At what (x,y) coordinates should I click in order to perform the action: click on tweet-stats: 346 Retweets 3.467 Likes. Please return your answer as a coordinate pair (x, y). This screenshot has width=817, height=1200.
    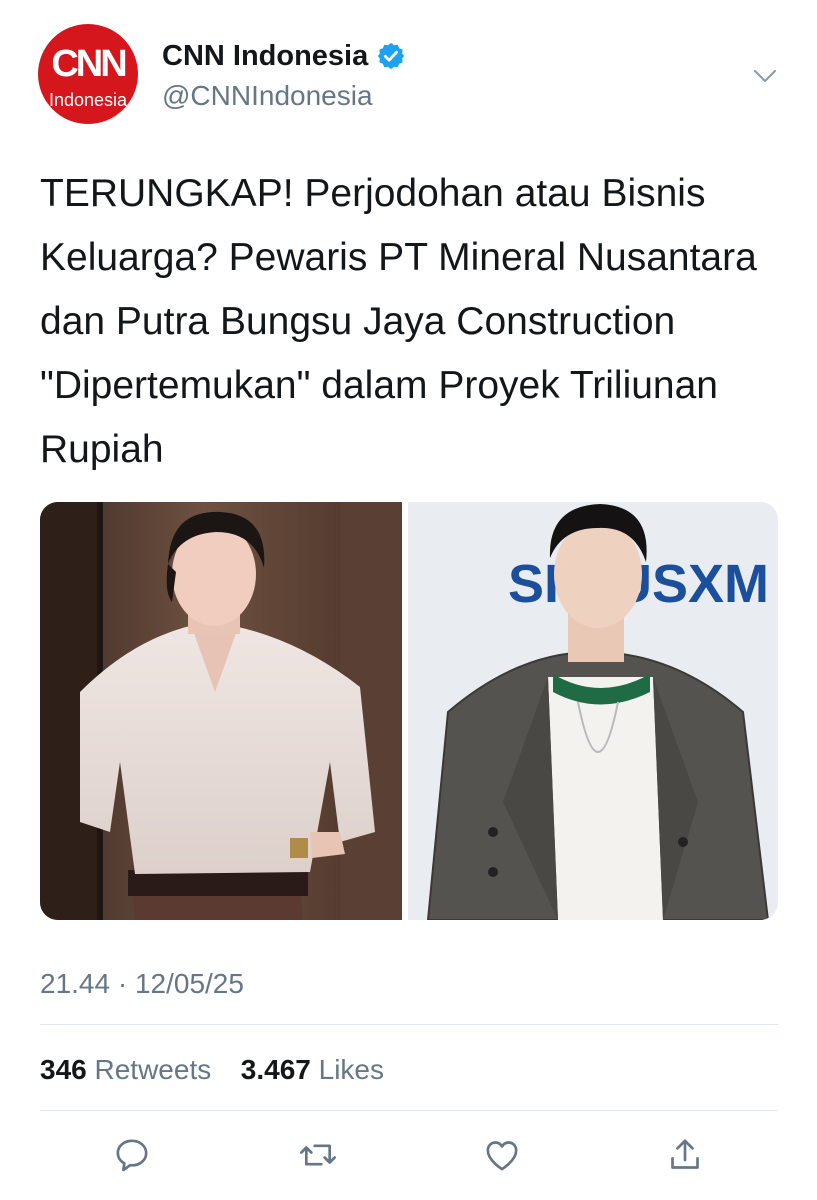
    Looking at the image, I should click on (212, 1070).